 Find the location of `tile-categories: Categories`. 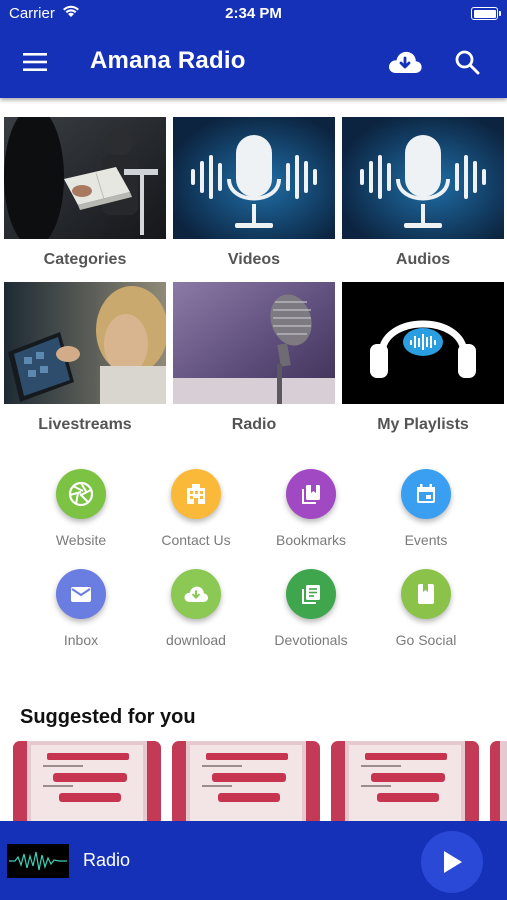

tile-categories: Categories is located at coordinates (85, 193).